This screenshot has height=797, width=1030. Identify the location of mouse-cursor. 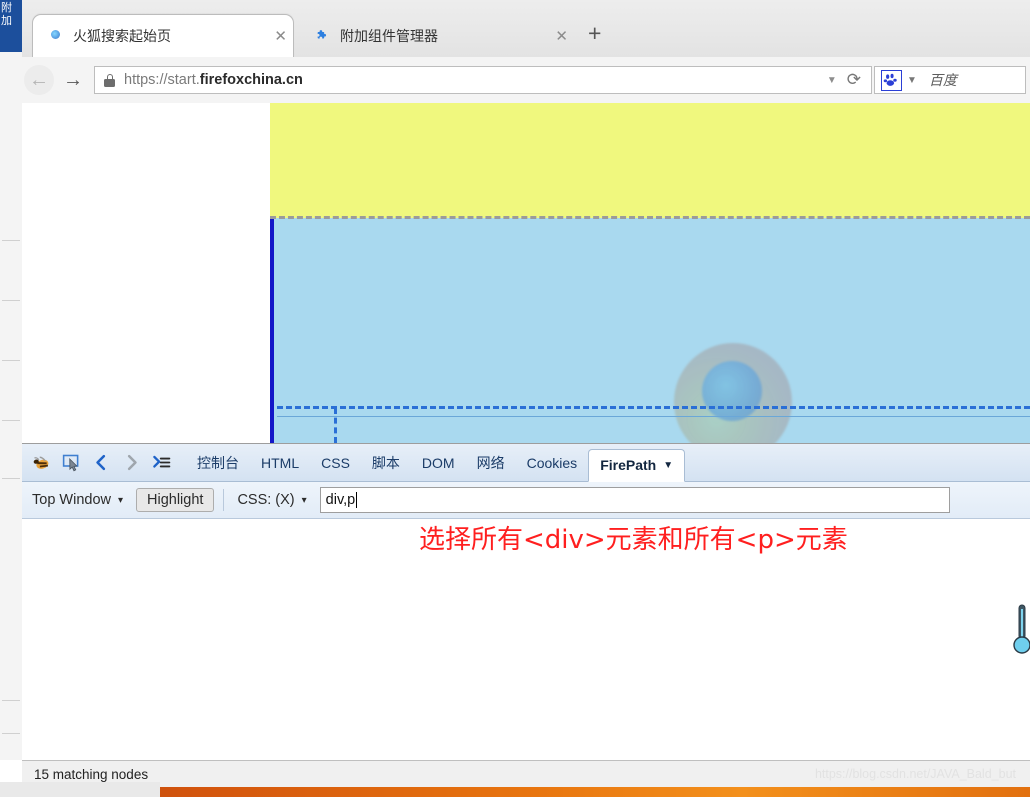
(1021, 631).